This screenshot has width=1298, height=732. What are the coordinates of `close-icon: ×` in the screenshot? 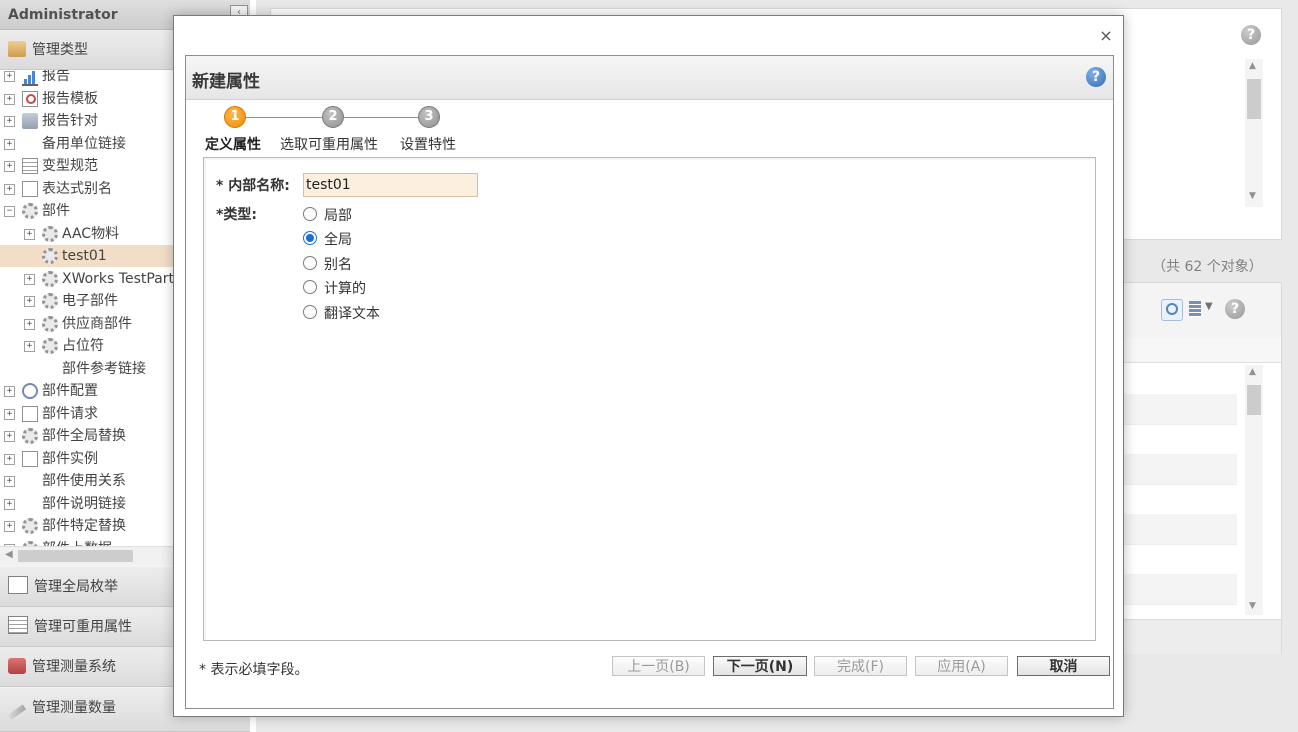 It's located at (1106, 36).